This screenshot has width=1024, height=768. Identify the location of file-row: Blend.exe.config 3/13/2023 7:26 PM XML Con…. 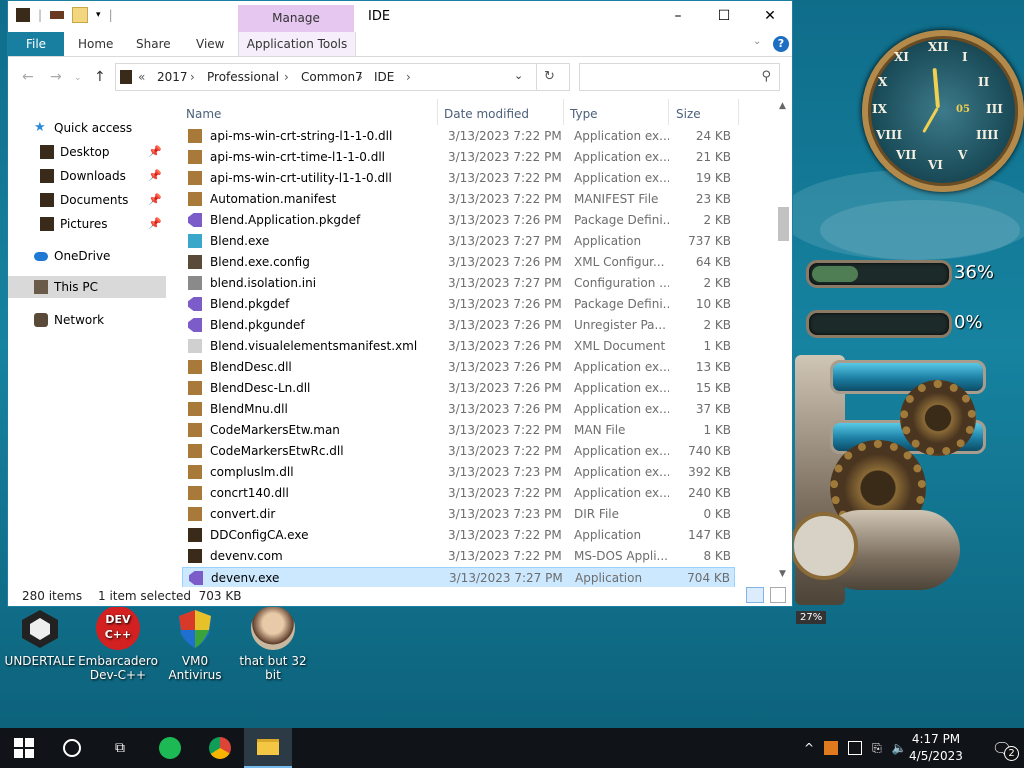
(458, 262).